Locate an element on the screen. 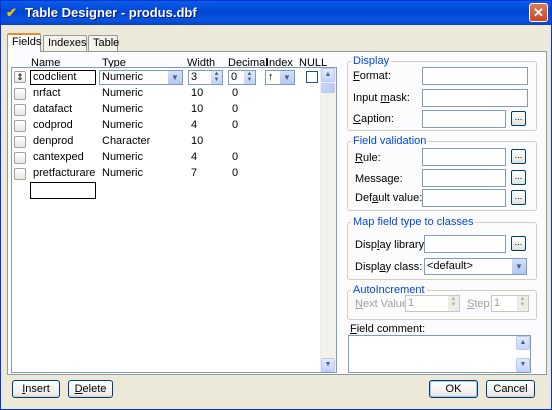 The image size is (552, 410). delete-button: Delete is located at coordinates (90, 389).